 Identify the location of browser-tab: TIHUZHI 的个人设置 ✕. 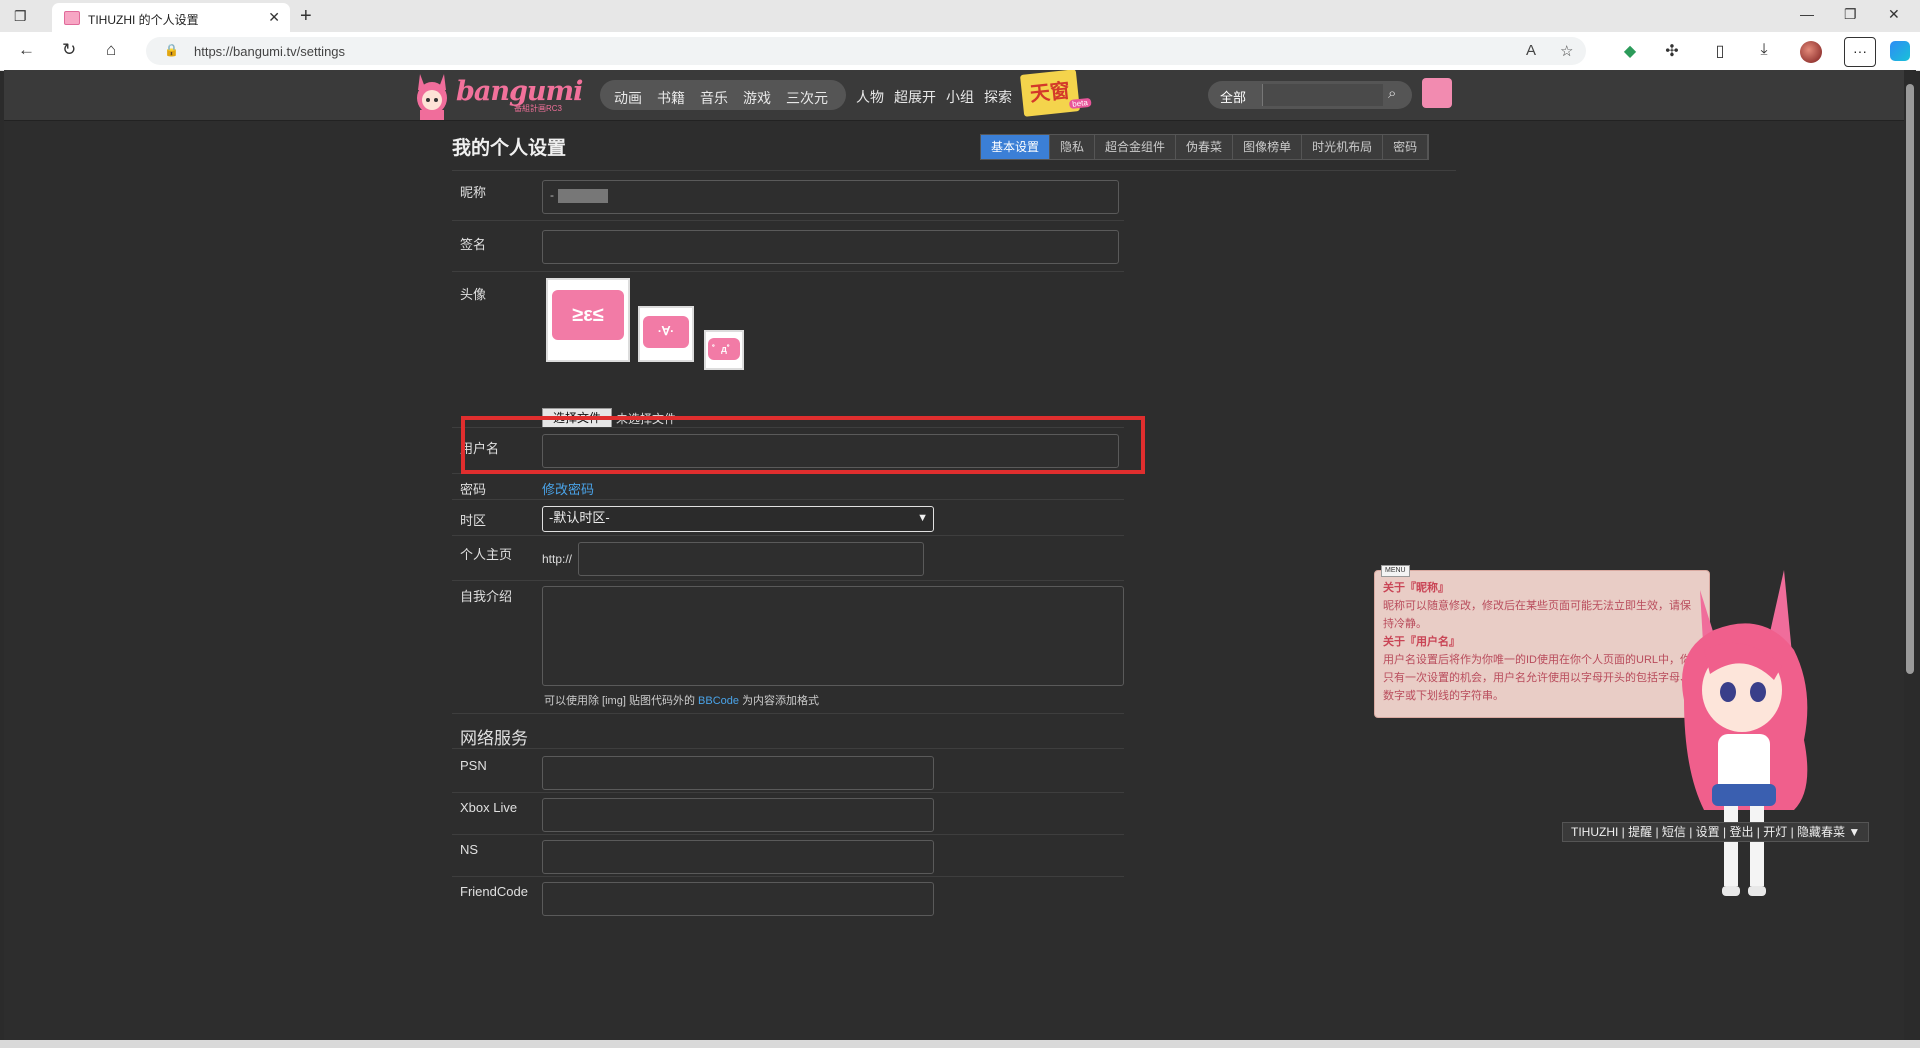
(171, 17).